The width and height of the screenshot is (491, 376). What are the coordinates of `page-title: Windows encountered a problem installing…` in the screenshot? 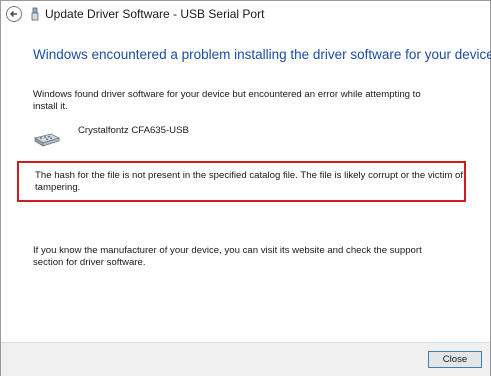 It's located at (262, 54).